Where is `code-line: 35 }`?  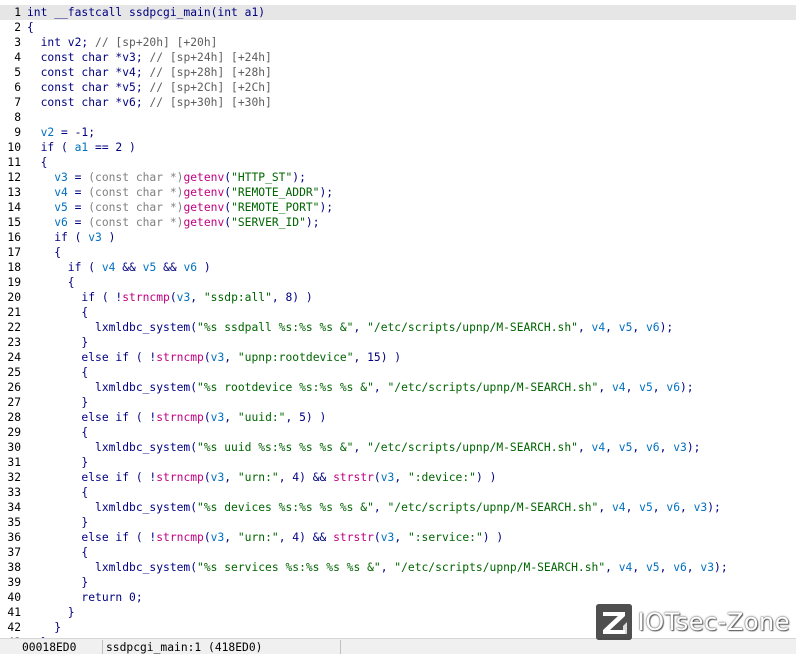 code-line: 35 } is located at coordinates (398, 522).